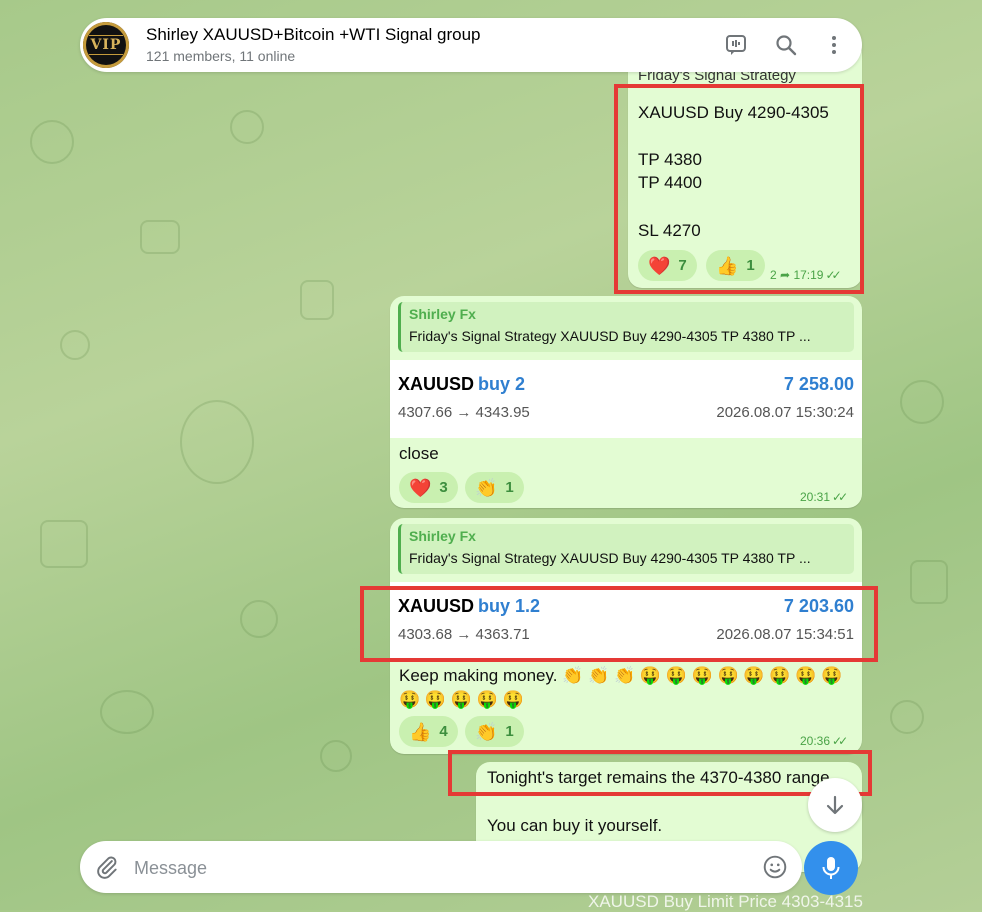  I want to click on message-meta: 20:31 ✓✓, so click(824, 497).